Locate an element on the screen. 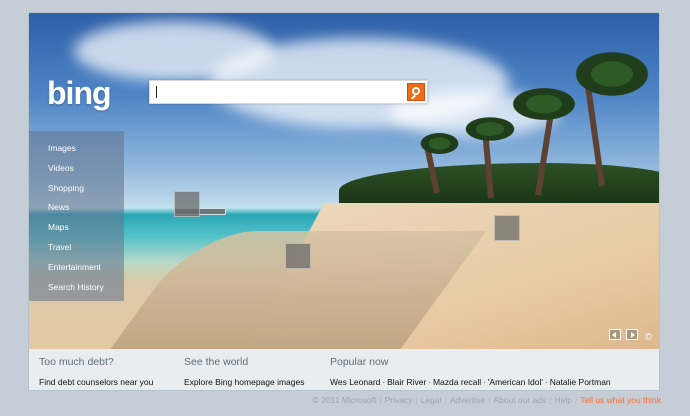  previous-image-button is located at coordinates (615, 334).